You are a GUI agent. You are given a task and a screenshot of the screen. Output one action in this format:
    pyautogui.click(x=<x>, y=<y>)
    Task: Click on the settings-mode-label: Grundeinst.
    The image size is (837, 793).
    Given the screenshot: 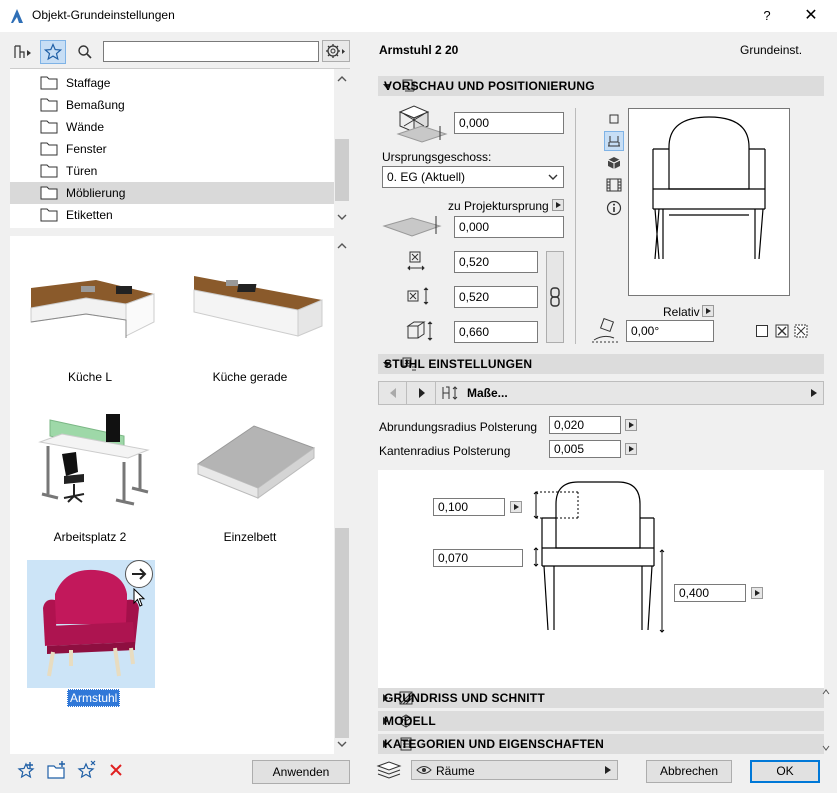 What is the action you would take?
    pyautogui.click(x=771, y=50)
    